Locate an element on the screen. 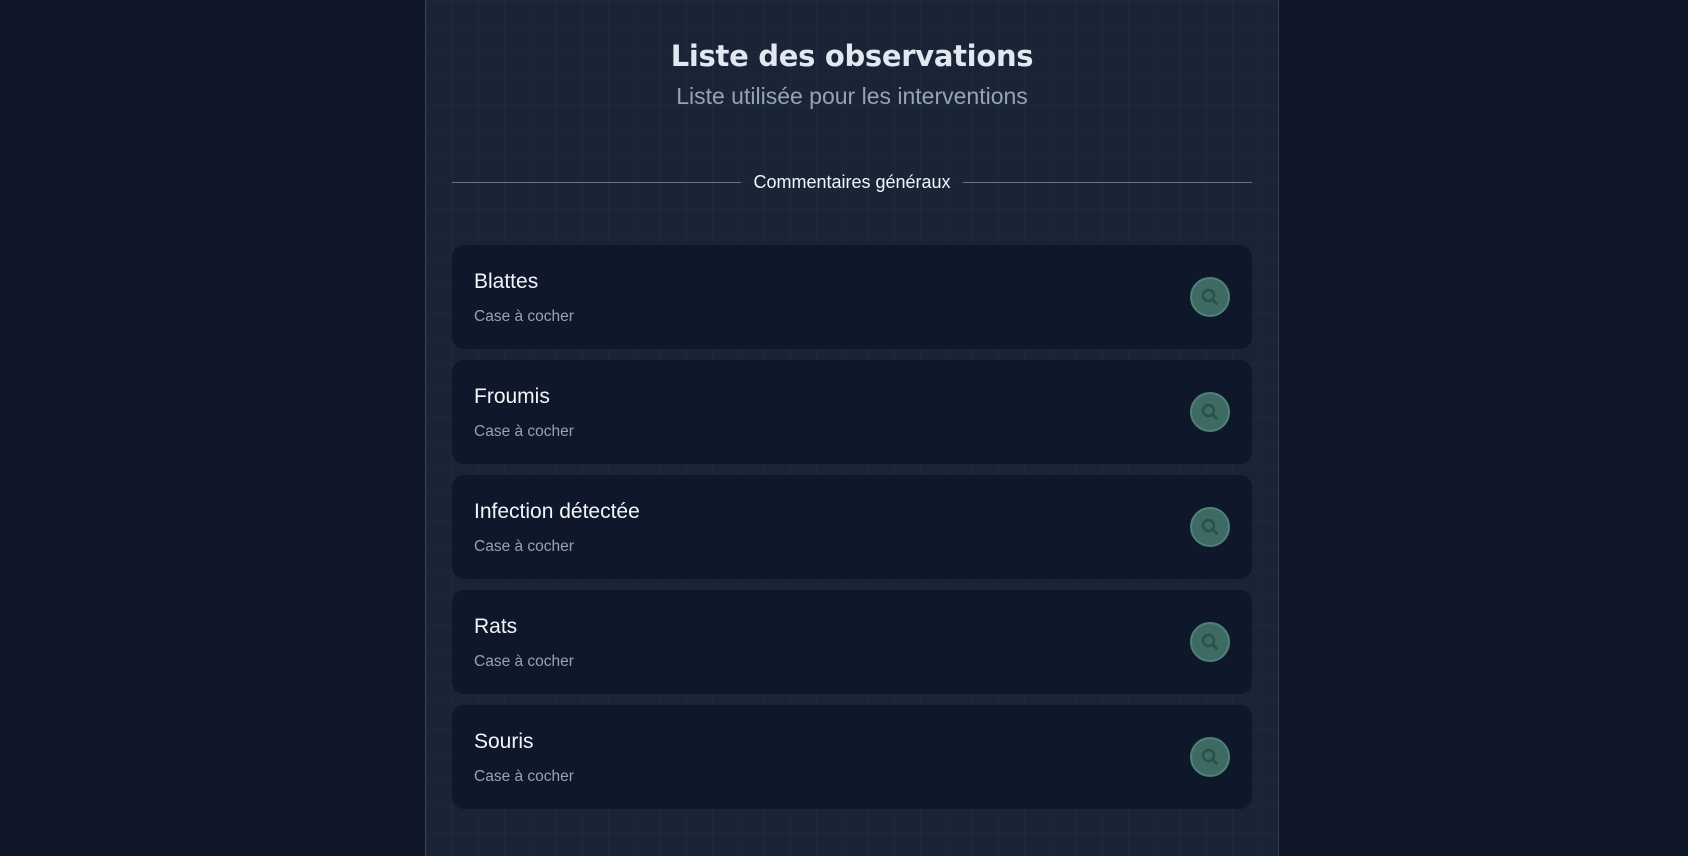 The width and height of the screenshot is (1688, 856). observation-name: Rats is located at coordinates (496, 626).